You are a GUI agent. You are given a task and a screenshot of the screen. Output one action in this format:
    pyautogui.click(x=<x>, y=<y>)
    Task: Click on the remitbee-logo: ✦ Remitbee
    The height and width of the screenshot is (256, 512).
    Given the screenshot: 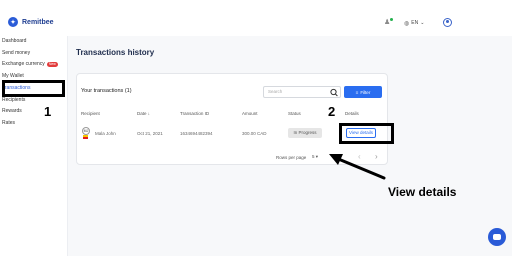 What is the action you would take?
    pyautogui.click(x=31, y=22)
    